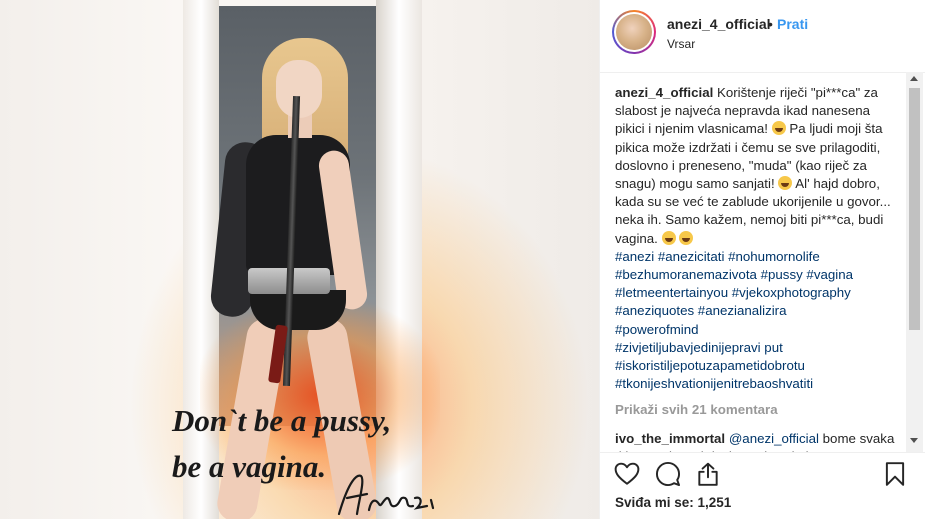 Image resolution: width=925 pixels, height=520 pixels. Describe the element at coordinates (386, 495) in the screenshot. I see `signature-graphic` at that location.